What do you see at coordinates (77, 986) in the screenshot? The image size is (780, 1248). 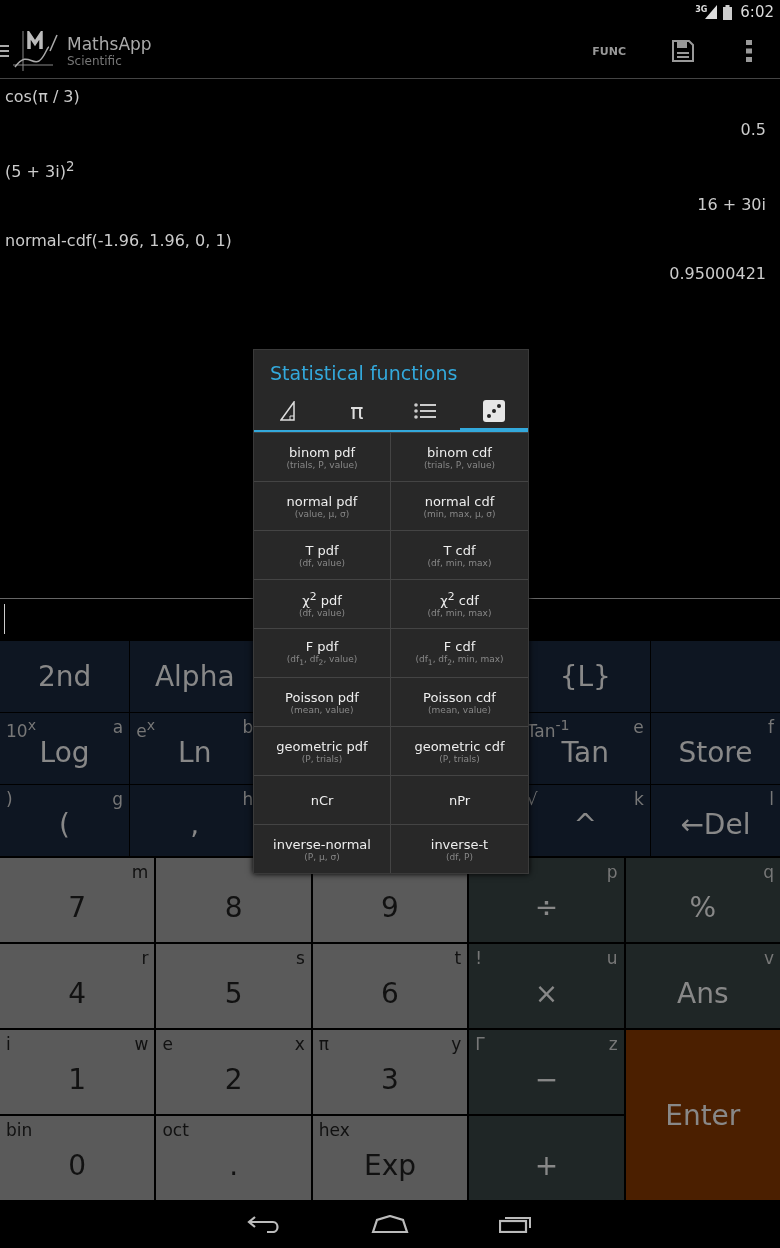 I see `keypad-key: r 4` at bounding box center [77, 986].